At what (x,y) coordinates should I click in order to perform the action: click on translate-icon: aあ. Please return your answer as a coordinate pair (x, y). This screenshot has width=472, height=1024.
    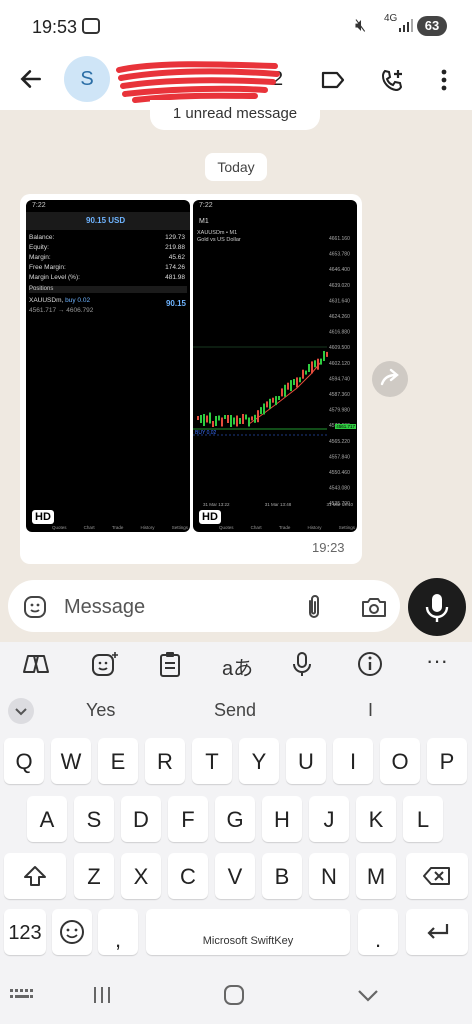
    Looking at the image, I should click on (237, 666).